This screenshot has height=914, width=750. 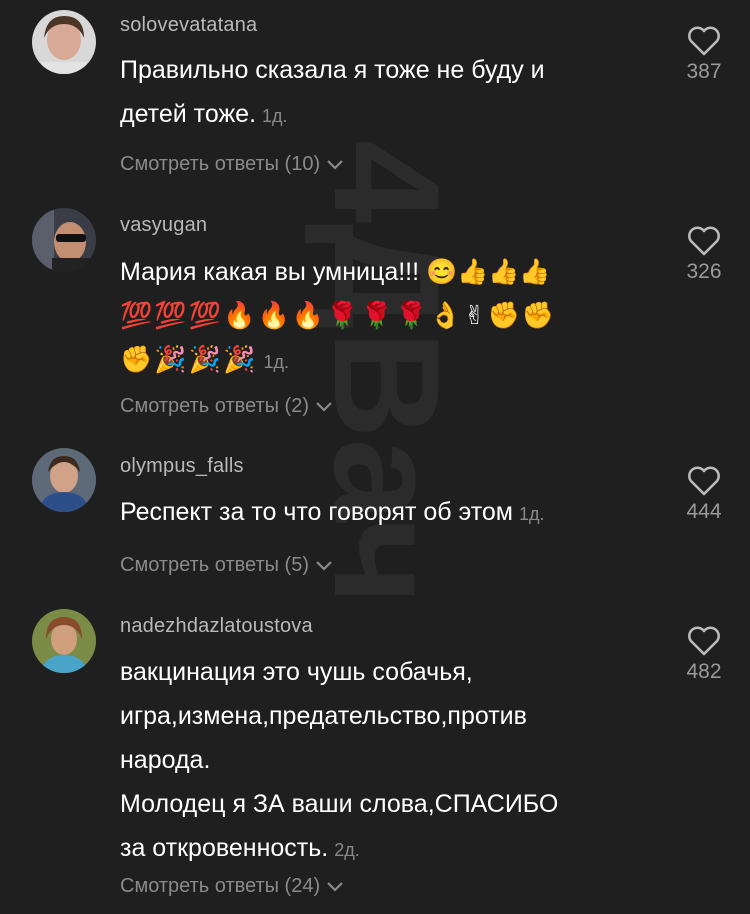 What do you see at coordinates (216, 626) in the screenshot?
I see `username: nadezhdazlatoustova` at bounding box center [216, 626].